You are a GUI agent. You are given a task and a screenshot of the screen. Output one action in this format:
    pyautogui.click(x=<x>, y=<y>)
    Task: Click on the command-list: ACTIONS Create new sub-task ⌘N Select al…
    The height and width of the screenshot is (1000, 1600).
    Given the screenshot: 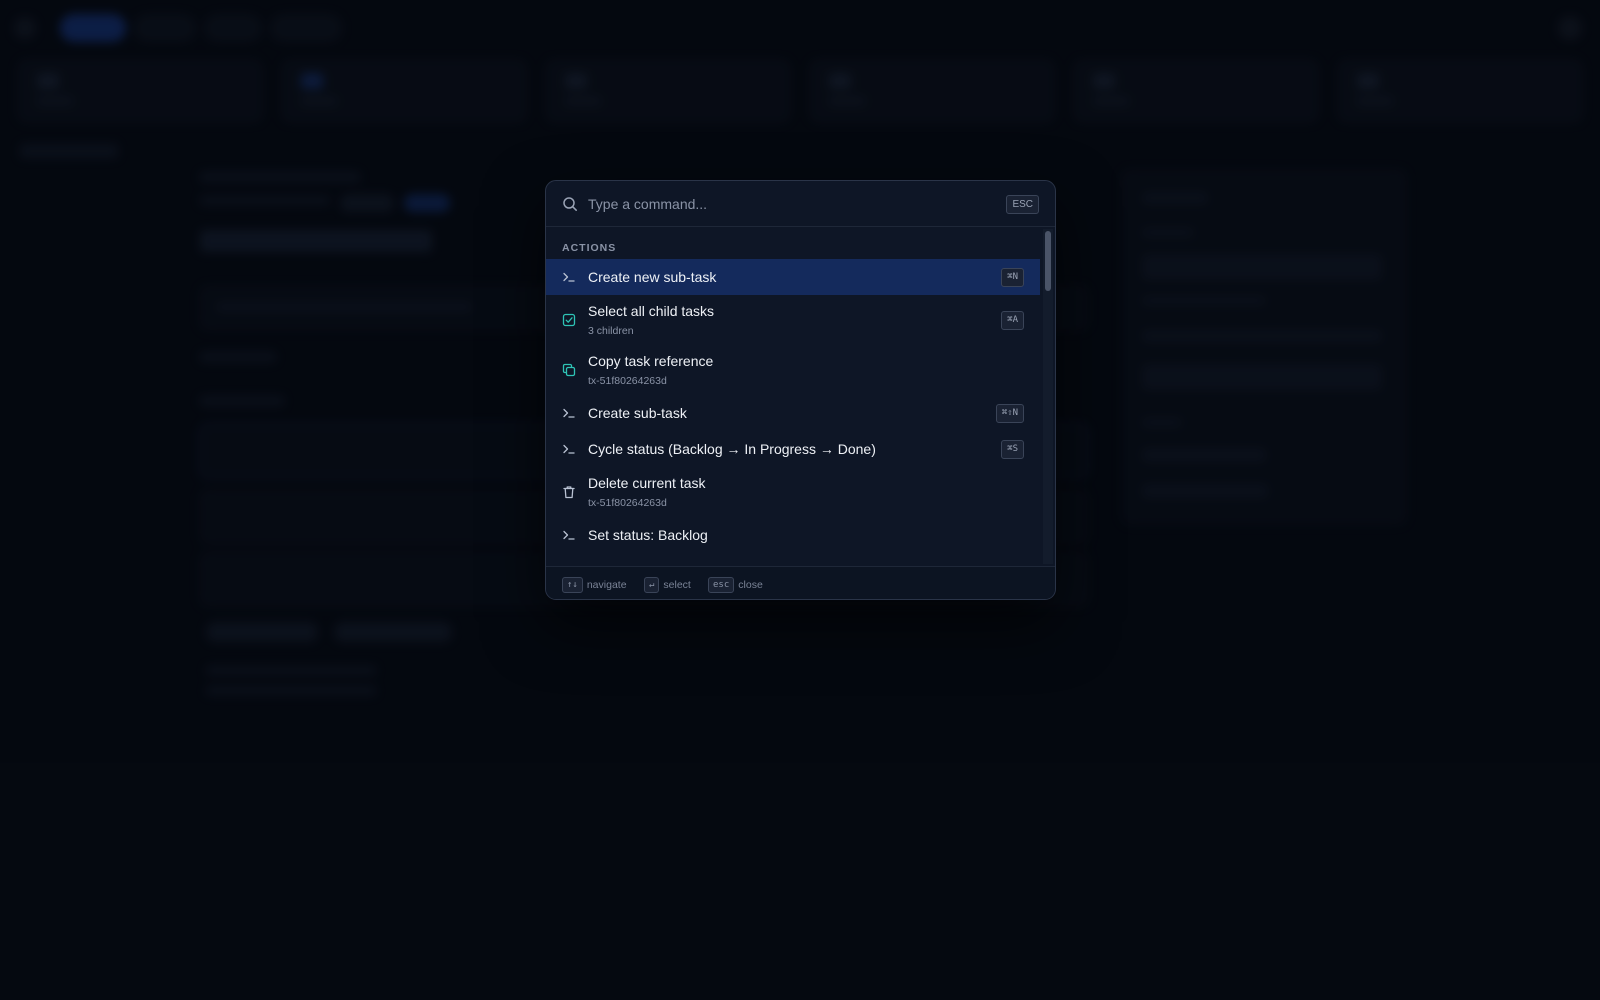 What is the action you would take?
    pyautogui.click(x=800, y=396)
    